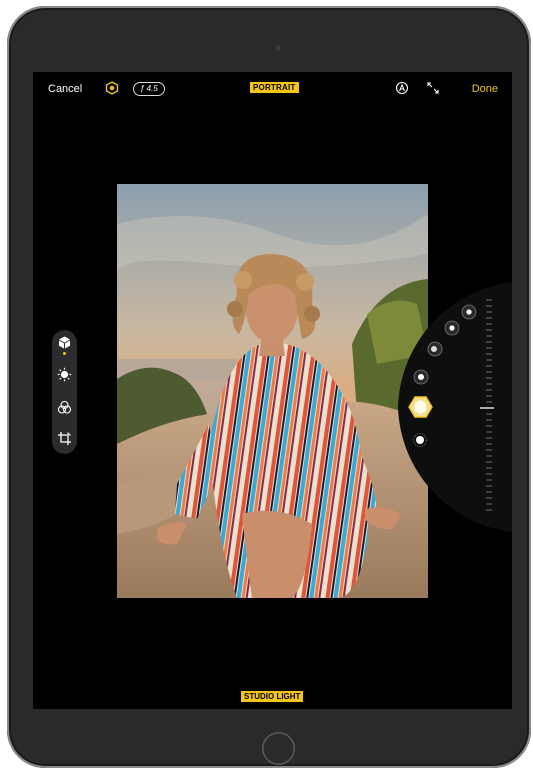  What do you see at coordinates (420, 407) in the screenshot?
I see `lighting-option-studio-selected` at bounding box center [420, 407].